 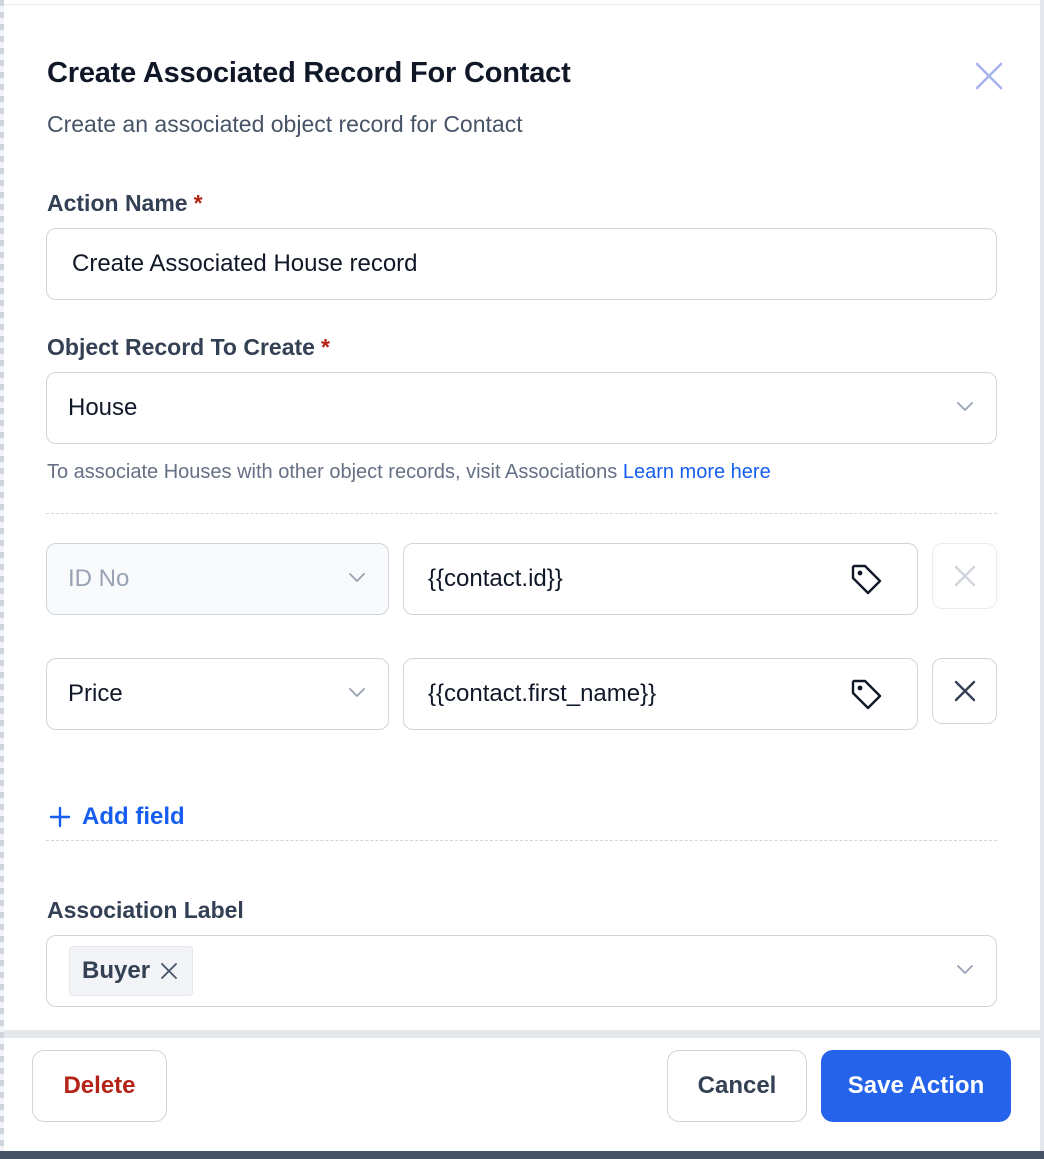 What do you see at coordinates (217, 579) in the screenshot?
I see `field-select-disabled: ID No` at bounding box center [217, 579].